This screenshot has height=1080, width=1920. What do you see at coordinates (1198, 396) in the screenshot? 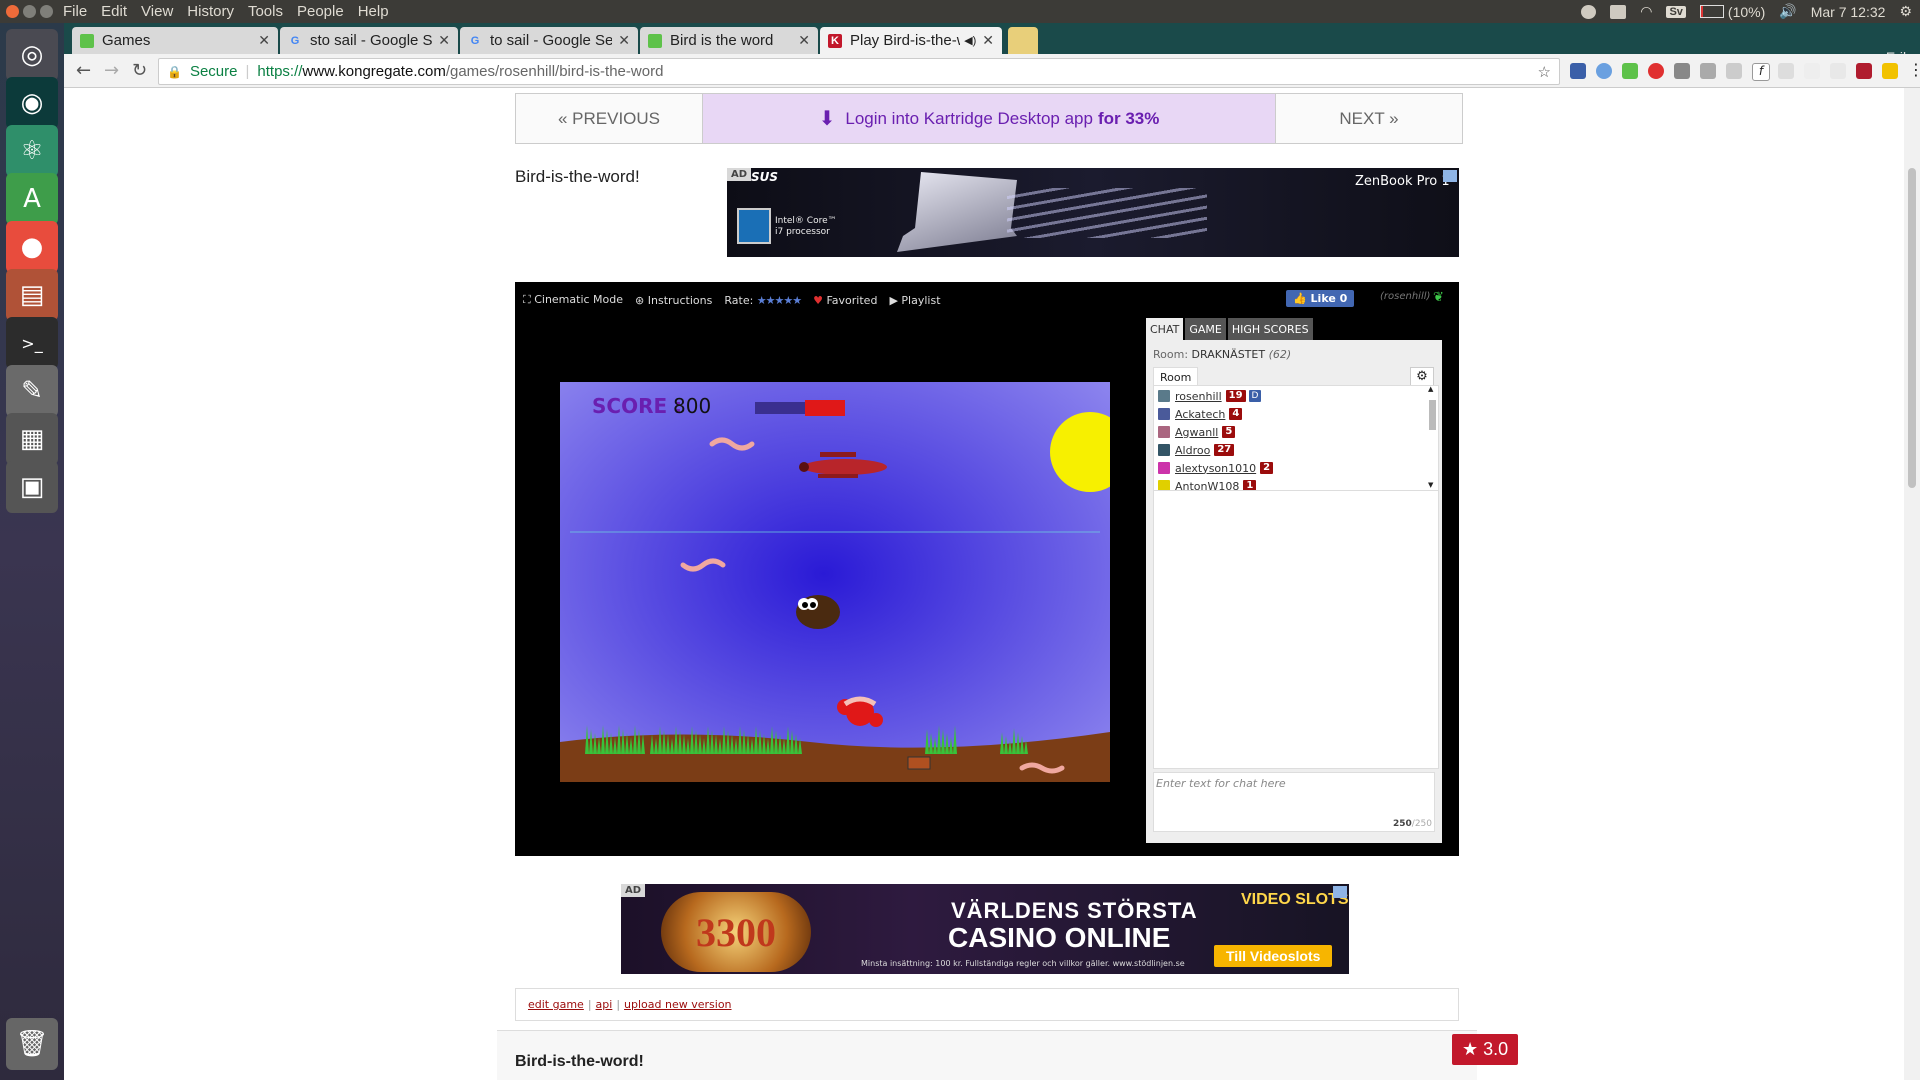
I see `chat-username: rosenhill` at bounding box center [1198, 396].